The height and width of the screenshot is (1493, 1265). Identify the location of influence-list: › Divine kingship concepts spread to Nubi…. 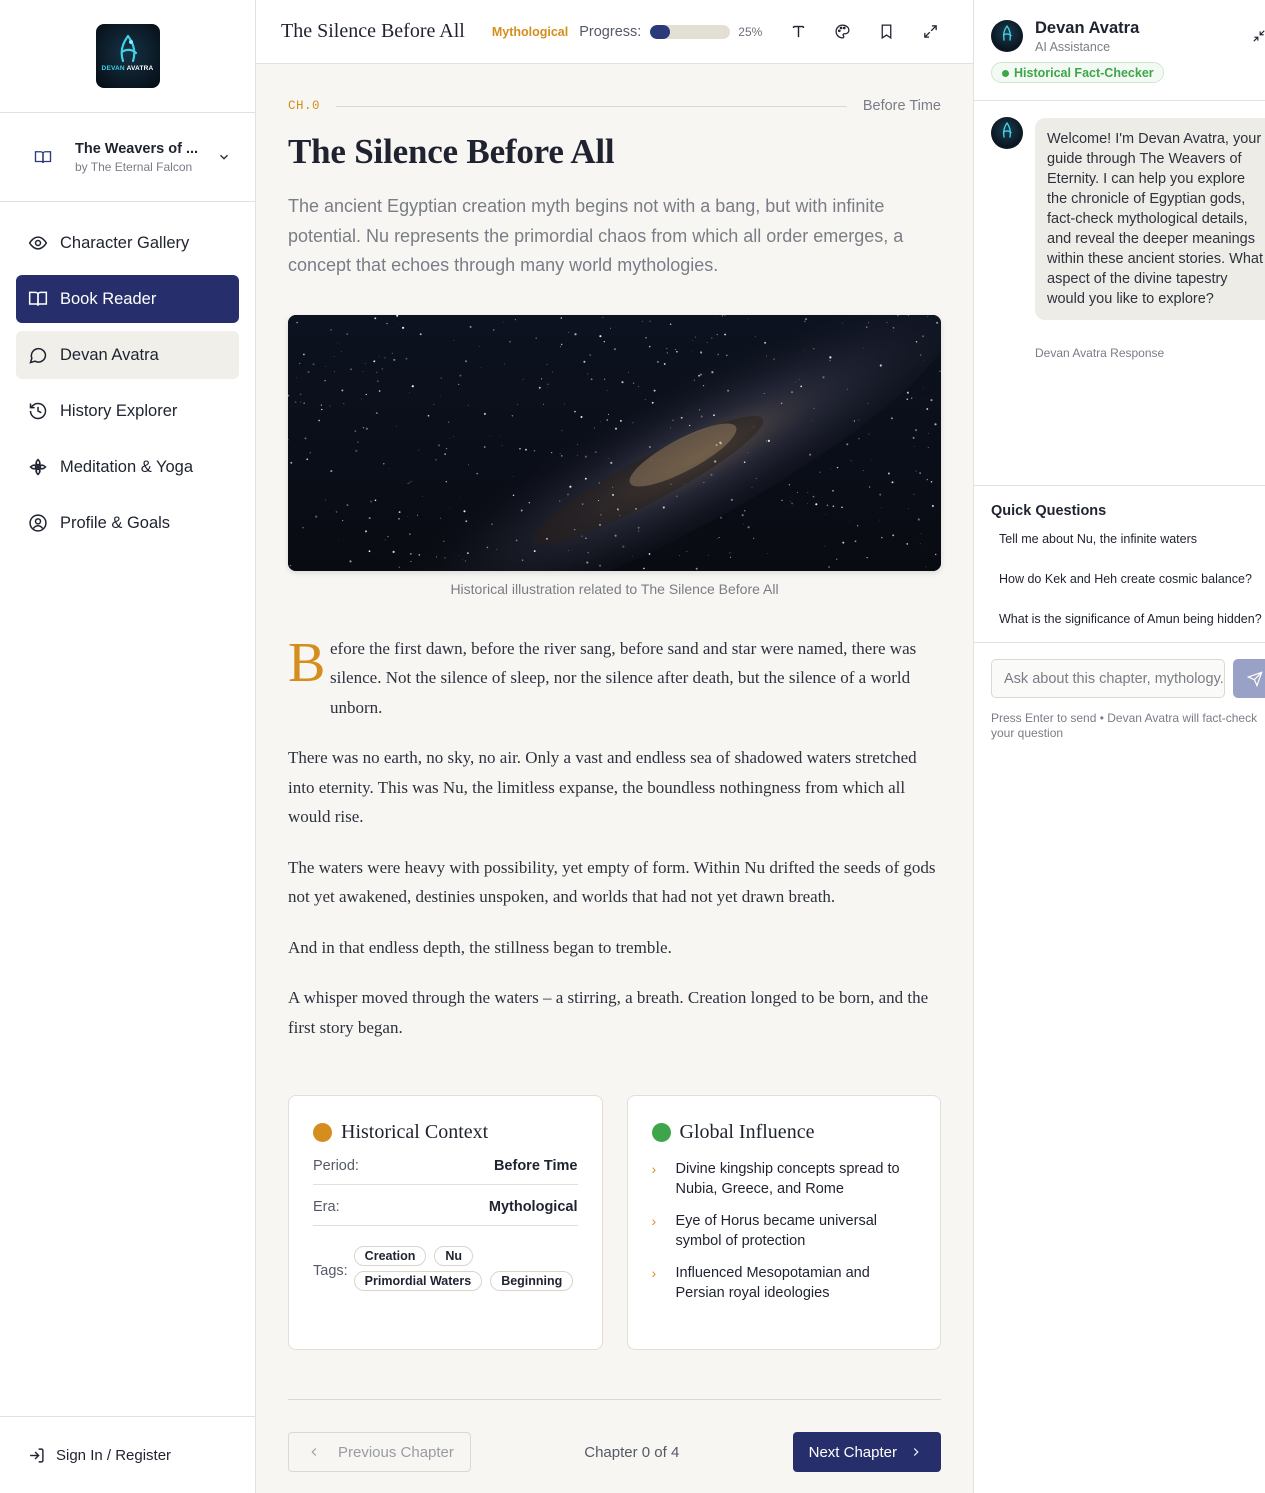
(784, 1231).